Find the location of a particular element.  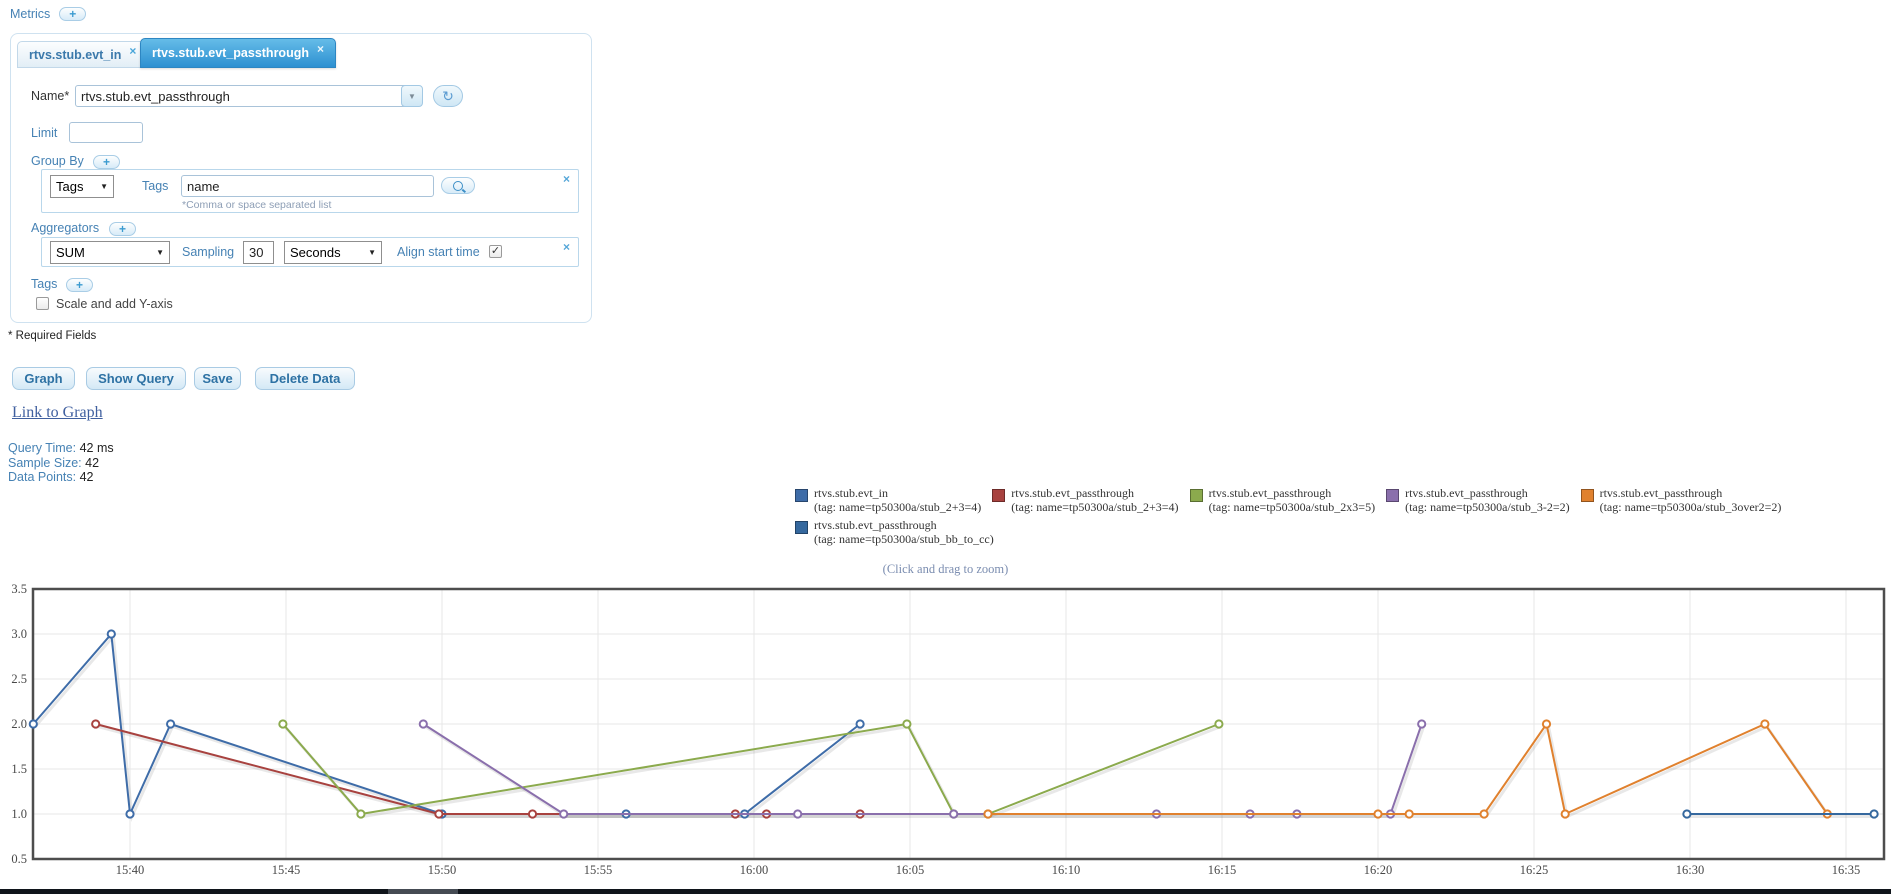

tags-section-label: Tags is located at coordinates (44, 284).